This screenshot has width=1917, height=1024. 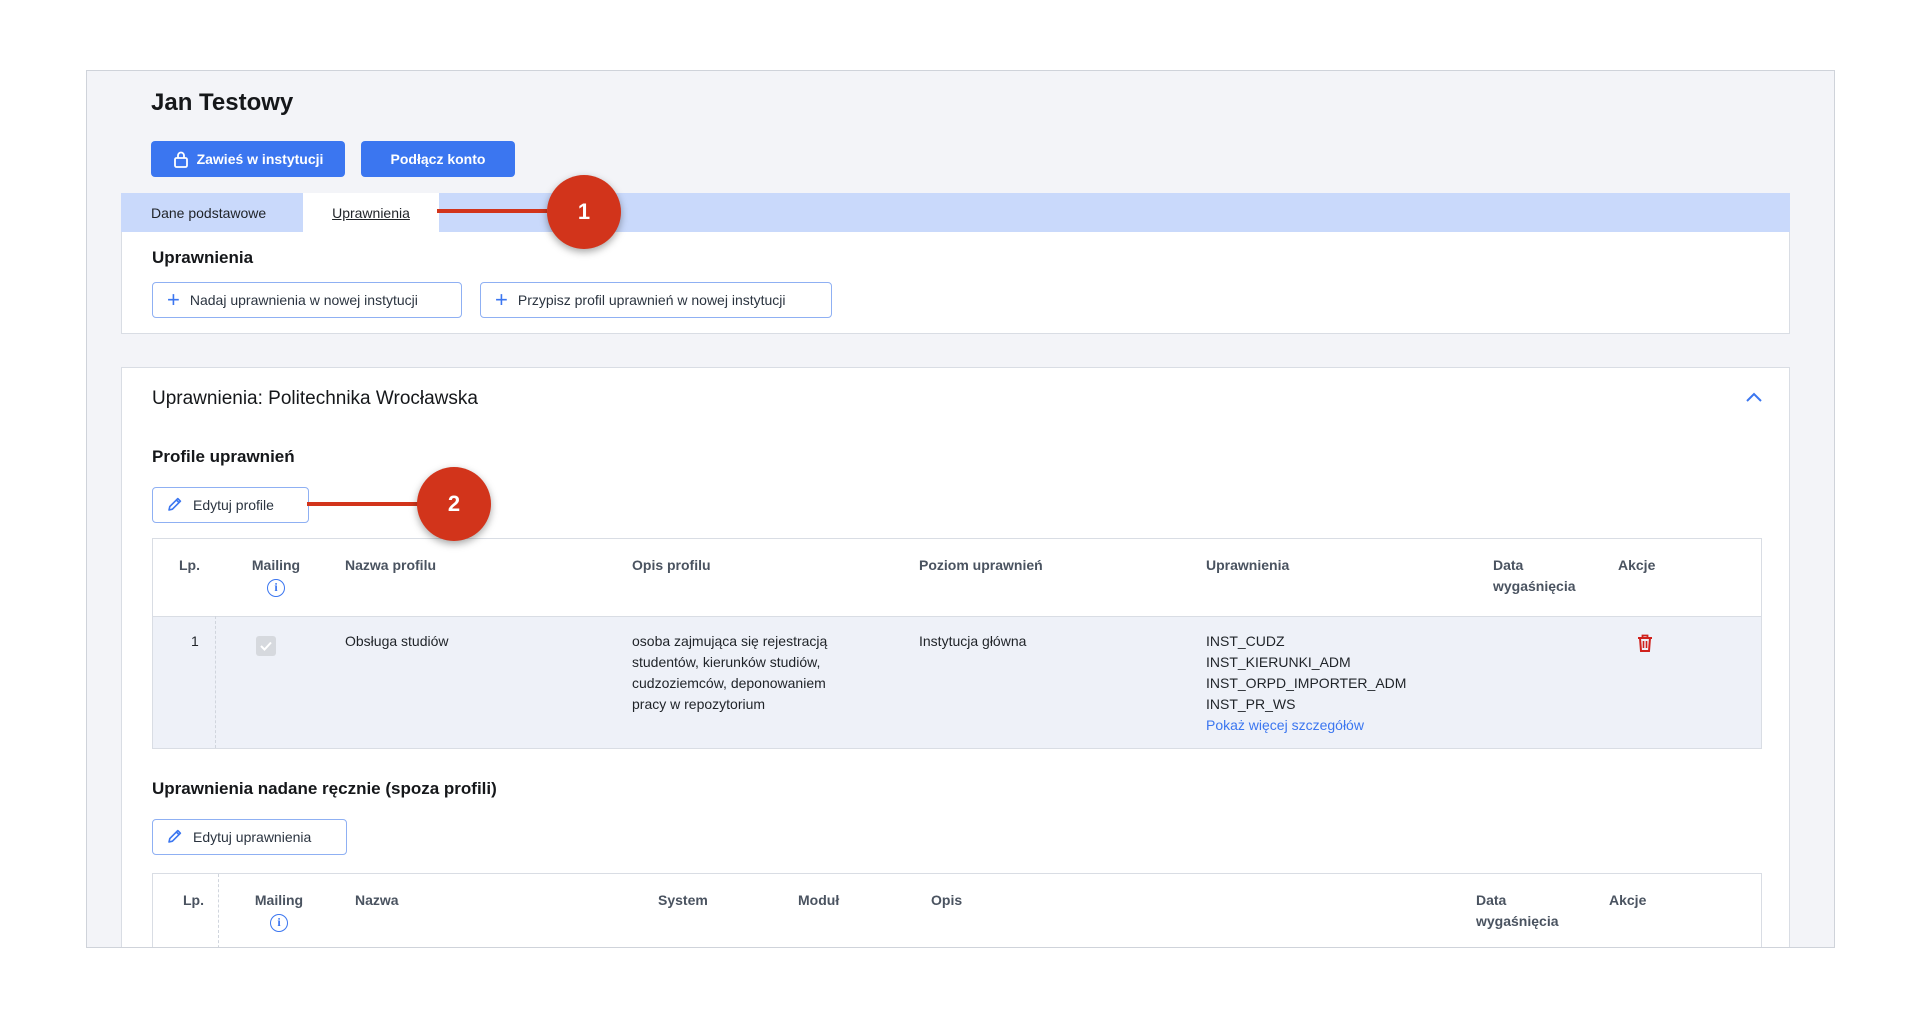 I want to click on chevron-up-icon, so click(x=1754, y=399).